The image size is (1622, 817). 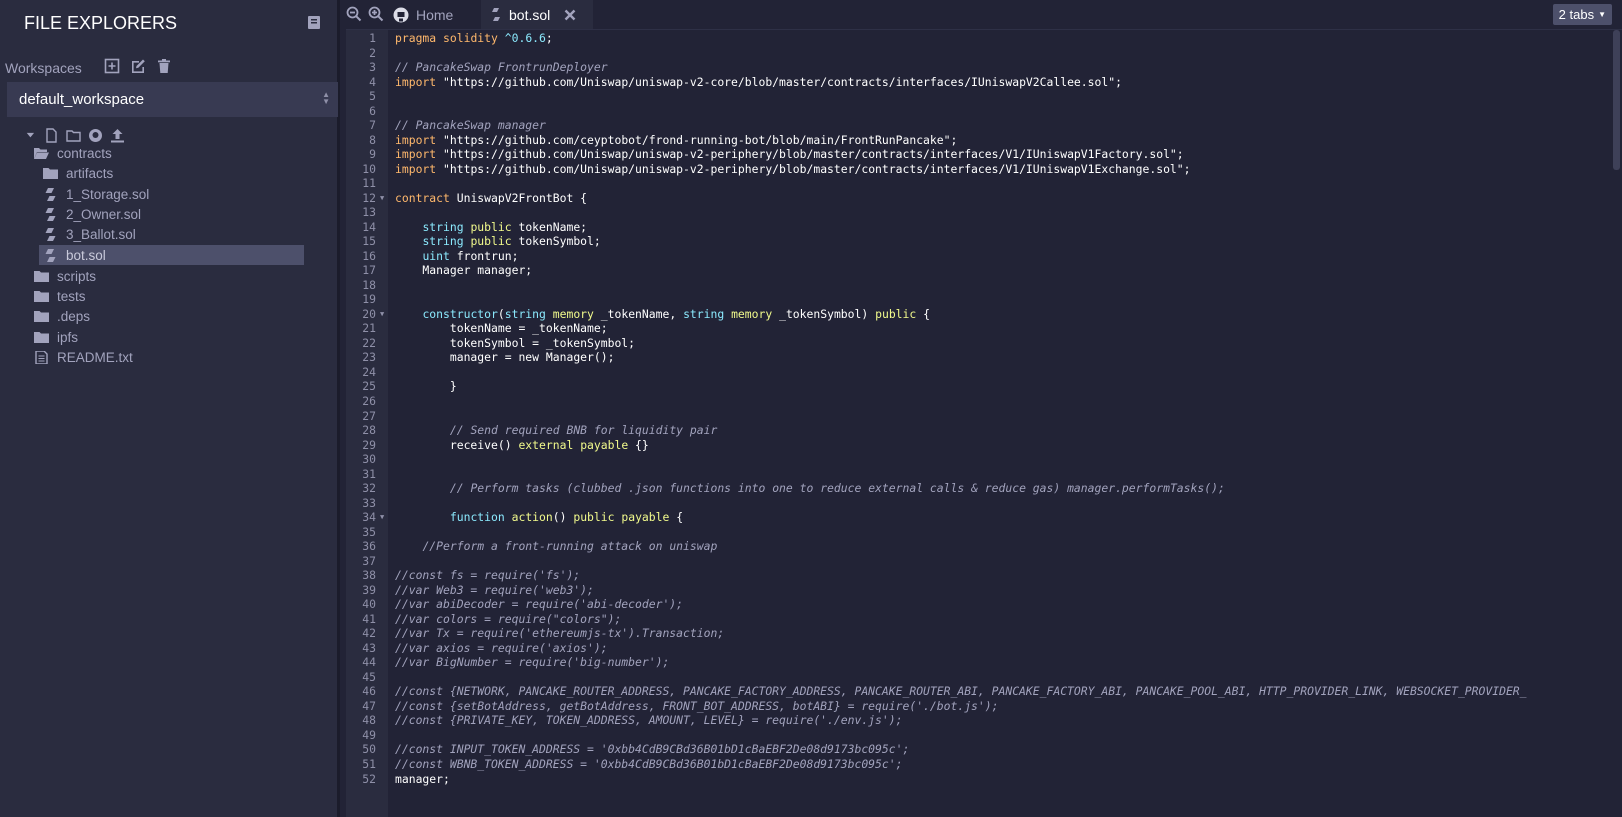 What do you see at coordinates (369, 749) in the screenshot?
I see `line-number: 50` at bounding box center [369, 749].